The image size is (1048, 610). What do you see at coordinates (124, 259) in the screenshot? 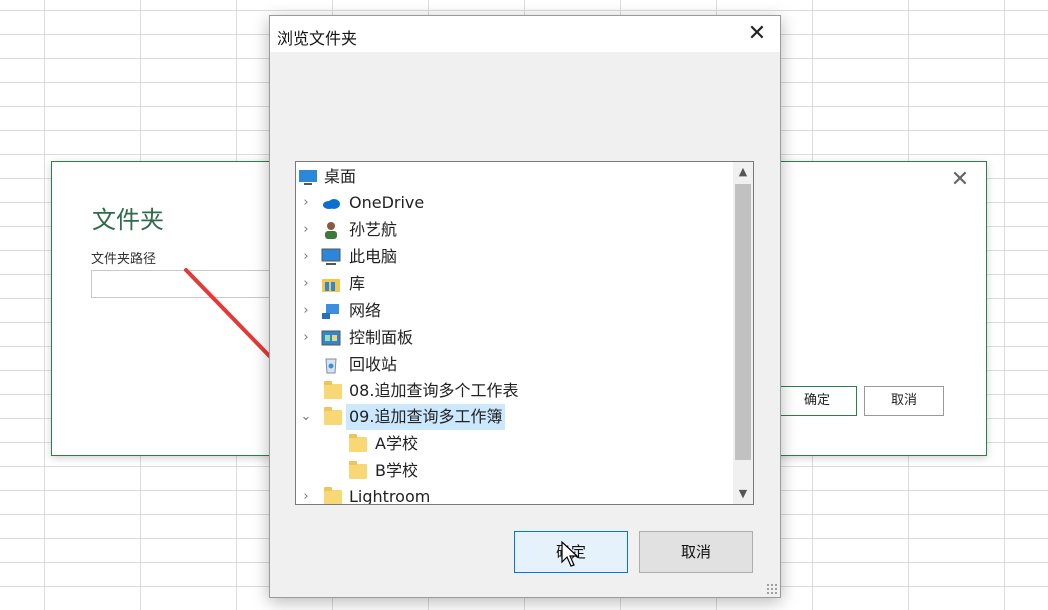
I see `folder-path-label: 文件夹路径` at bounding box center [124, 259].